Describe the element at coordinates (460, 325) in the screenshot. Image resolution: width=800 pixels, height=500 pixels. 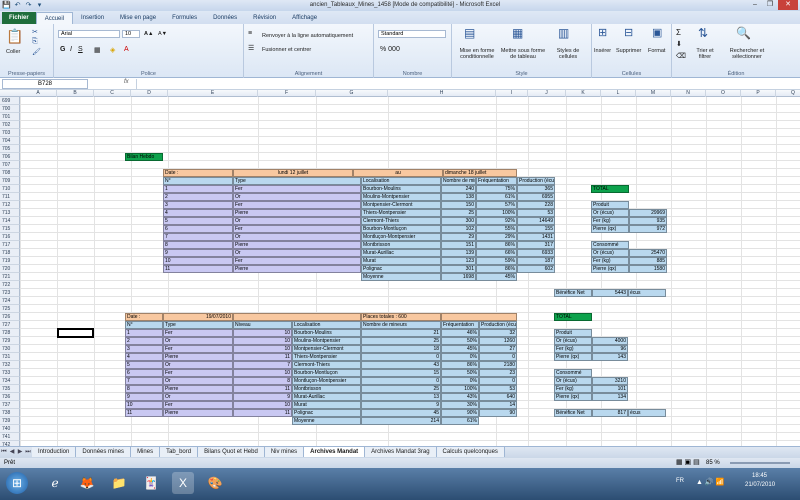
I see `t2-header: Fréquentation` at that location.